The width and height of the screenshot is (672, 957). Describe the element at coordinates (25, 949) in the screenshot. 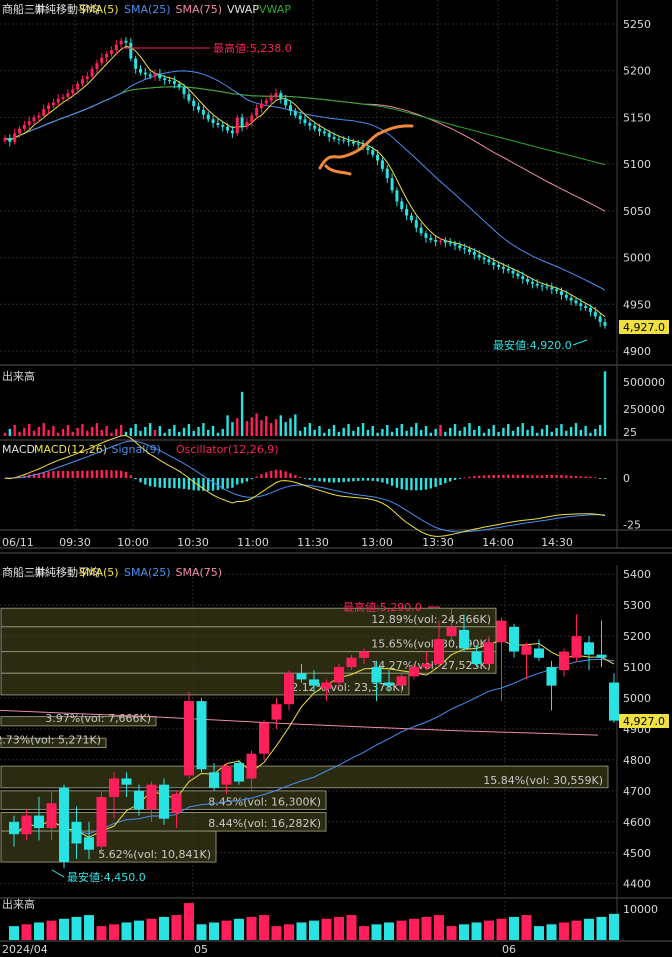

I see `x-tick-label: 2024/04` at that location.